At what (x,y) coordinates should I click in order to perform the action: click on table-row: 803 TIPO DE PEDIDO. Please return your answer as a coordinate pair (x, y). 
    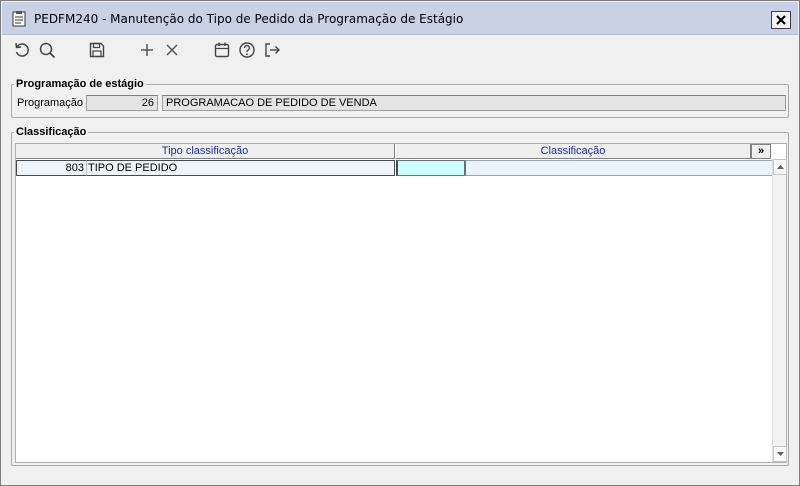
    Looking at the image, I should click on (394, 168).